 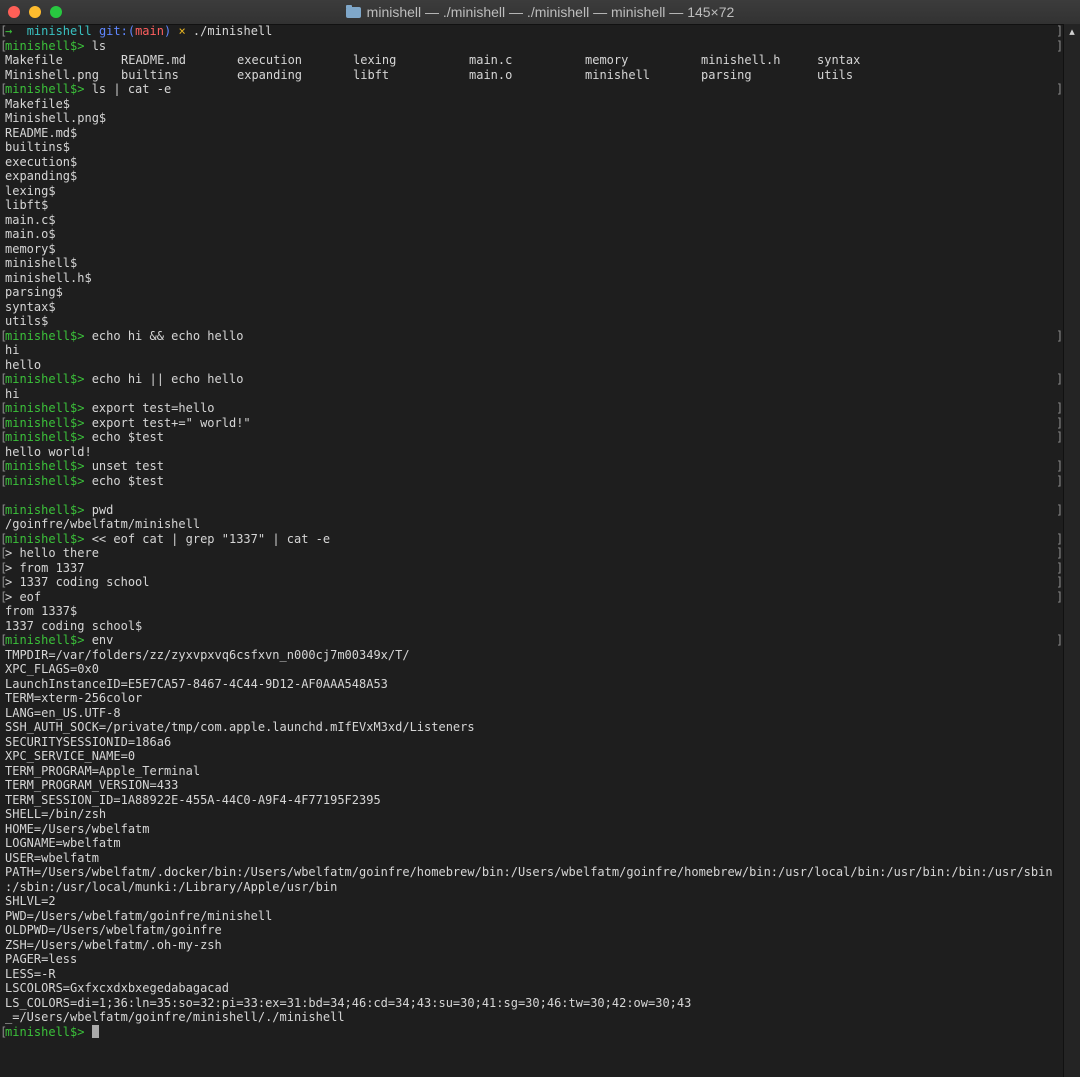 I want to click on output-line: LOGNAME=wbelfatm, so click(x=533, y=843).